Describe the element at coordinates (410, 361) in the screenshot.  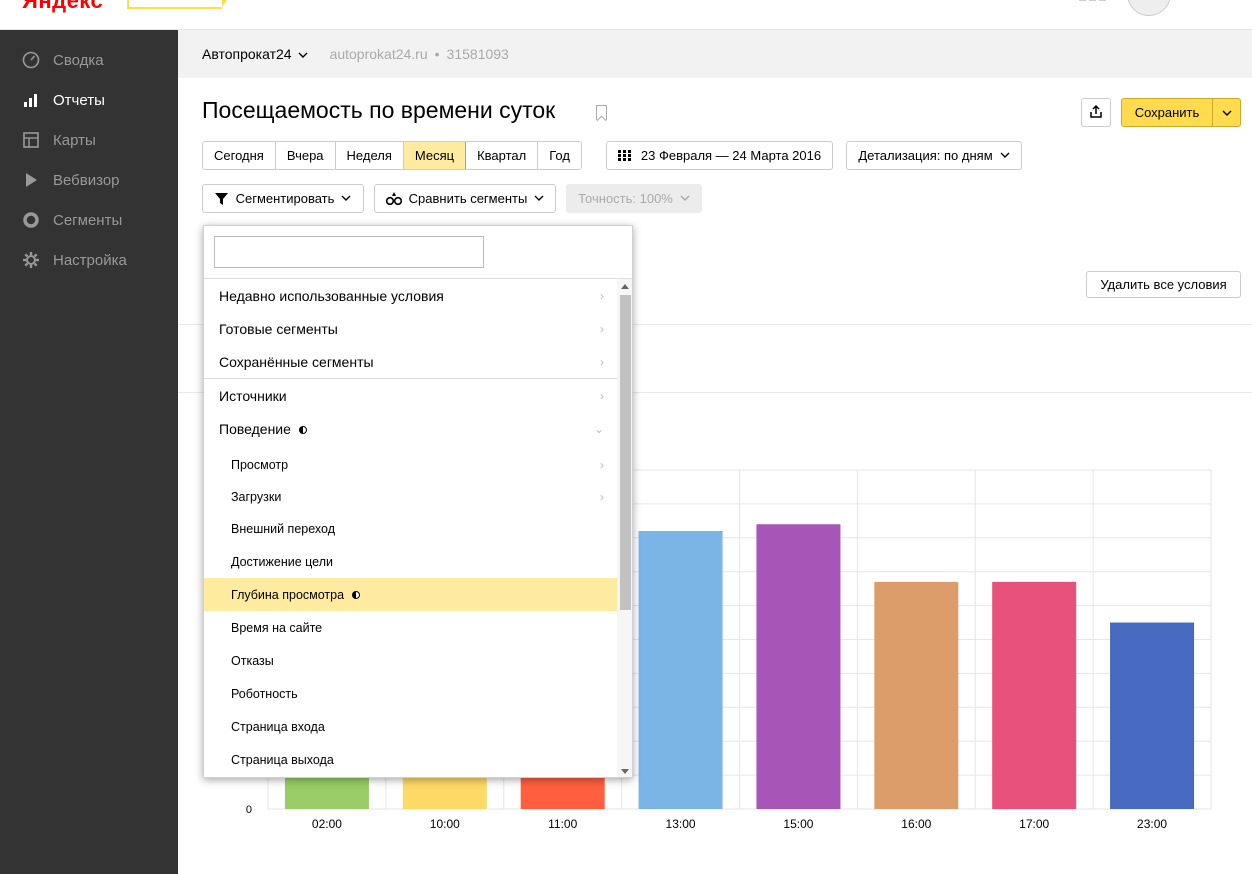
I see `dropdown-group-saved-segments: Сохранённые сегменты ›` at that location.